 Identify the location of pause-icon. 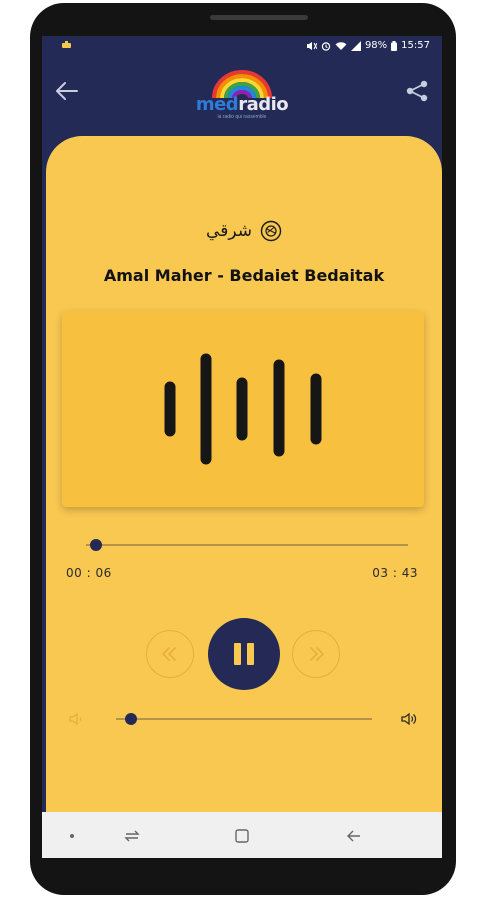
(244, 654).